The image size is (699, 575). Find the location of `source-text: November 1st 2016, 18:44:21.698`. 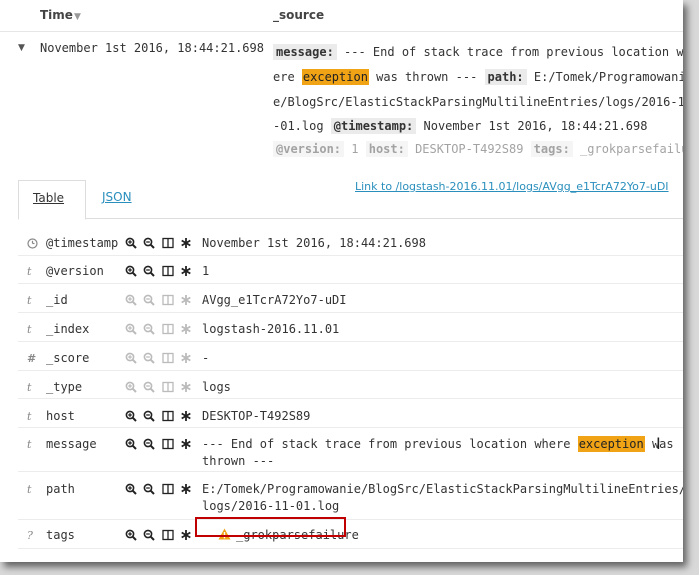

source-text: November 1st 2016, 18:44:21.698 is located at coordinates (532, 126).